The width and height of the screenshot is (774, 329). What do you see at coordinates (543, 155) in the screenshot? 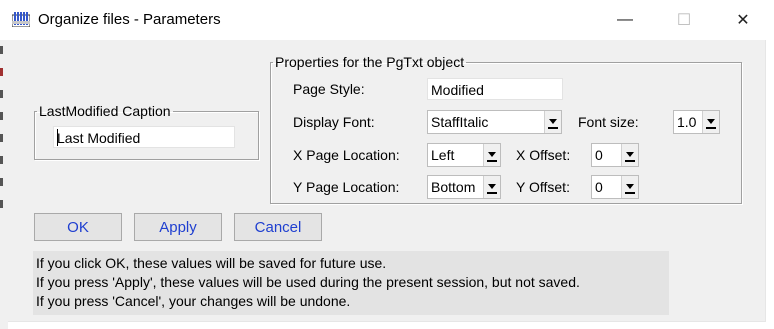
I see `x-offset-label: X Offset:` at bounding box center [543, 155].